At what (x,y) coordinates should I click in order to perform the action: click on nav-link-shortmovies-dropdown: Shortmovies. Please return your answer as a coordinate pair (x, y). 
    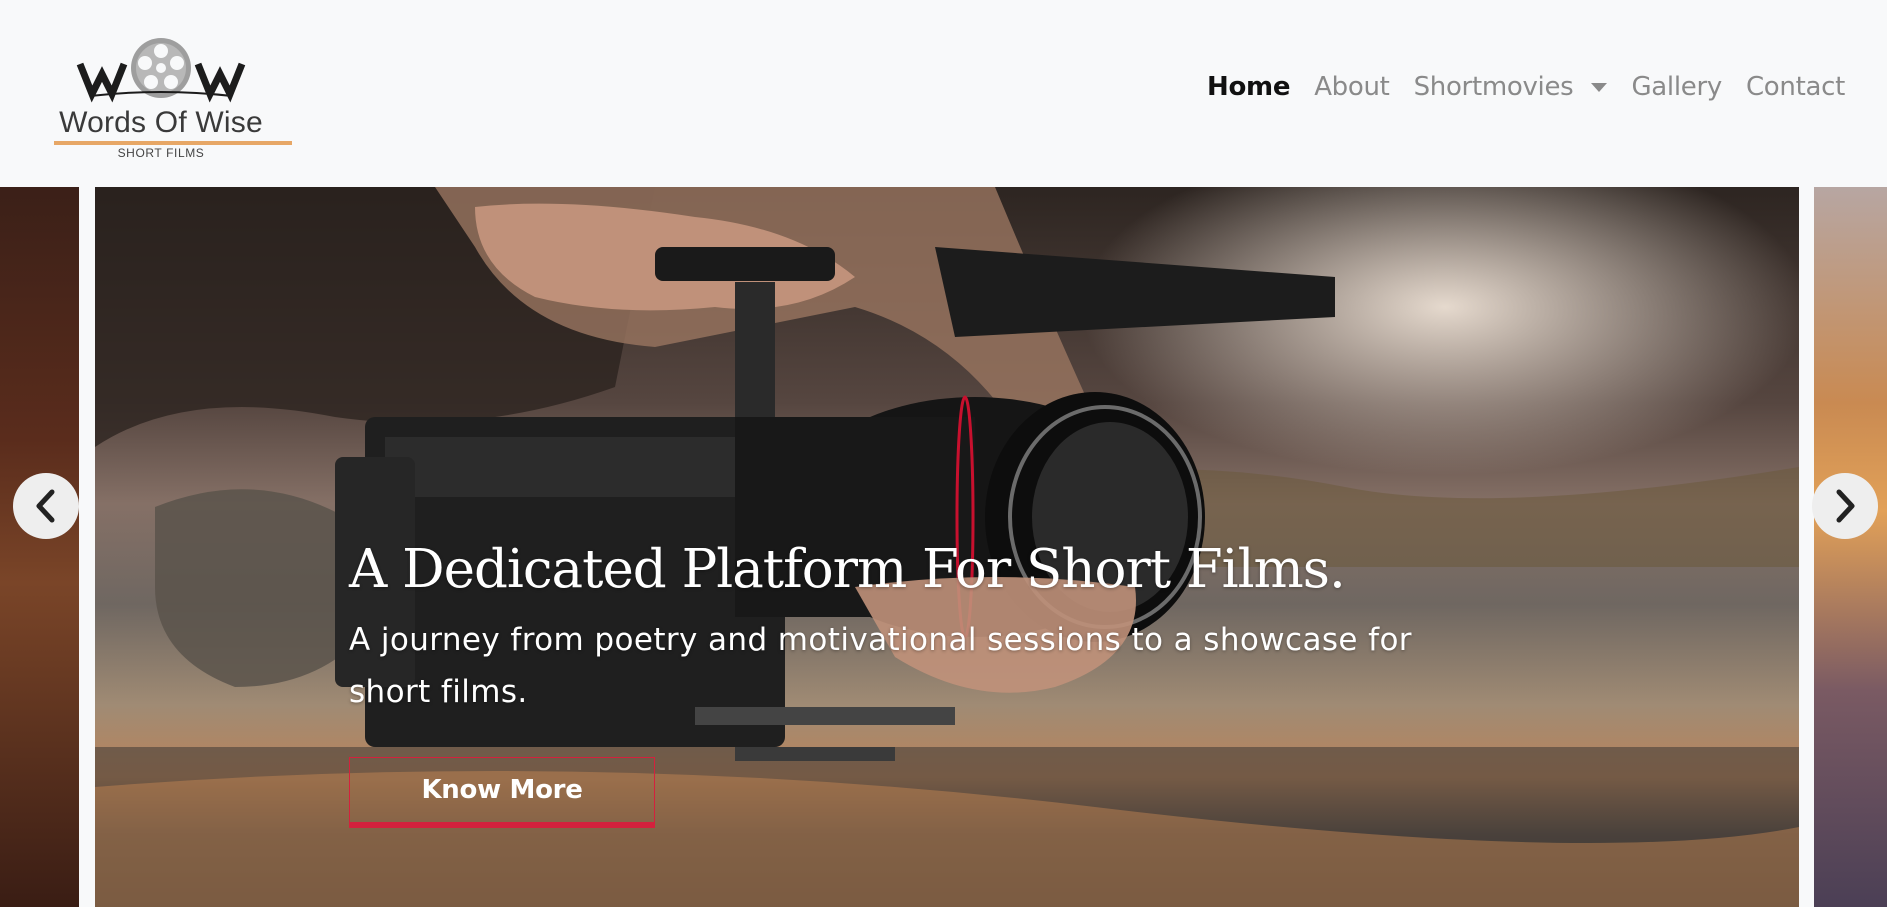
    Looking at the image, I should click on (1511, 87).